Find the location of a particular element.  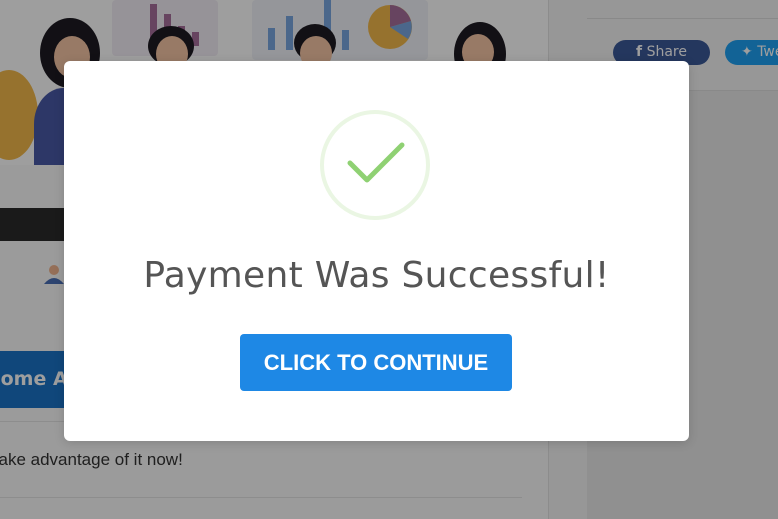

modal-title: Payment Was Successful! is located at coordinates (376, 275).